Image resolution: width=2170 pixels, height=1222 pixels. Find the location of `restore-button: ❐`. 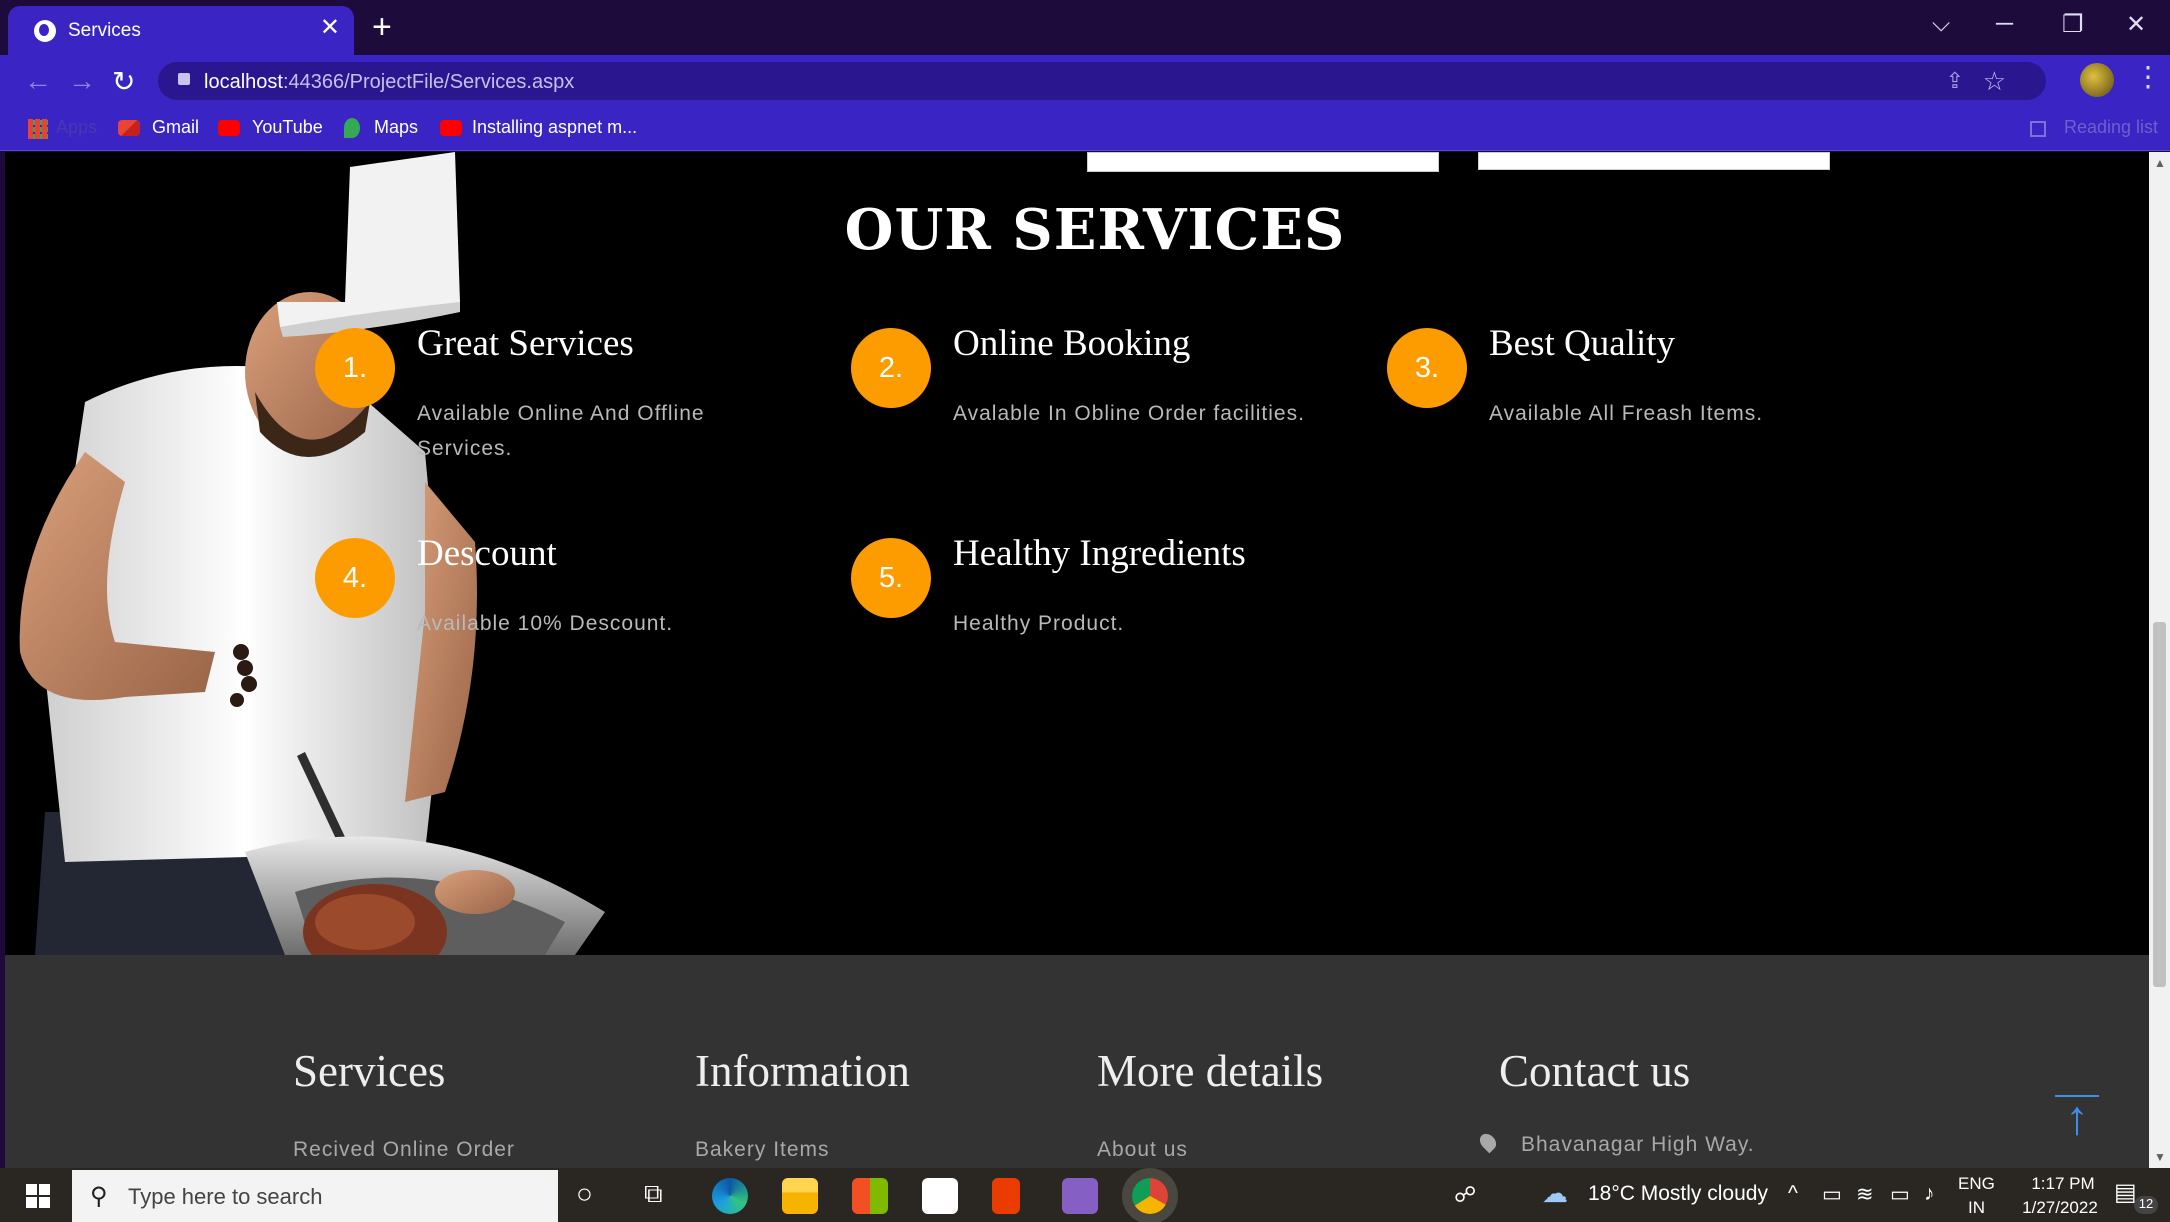

restore-button: ❐ is located at coordinates (2073, 24).